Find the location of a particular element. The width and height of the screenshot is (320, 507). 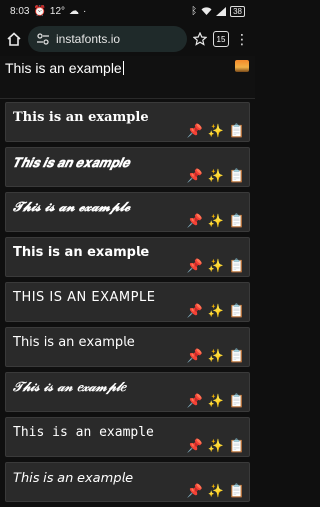

status-bar: 8:03 ⏰ 12° ☁ · ᛒ 38 is located at coordinates (127, 11).